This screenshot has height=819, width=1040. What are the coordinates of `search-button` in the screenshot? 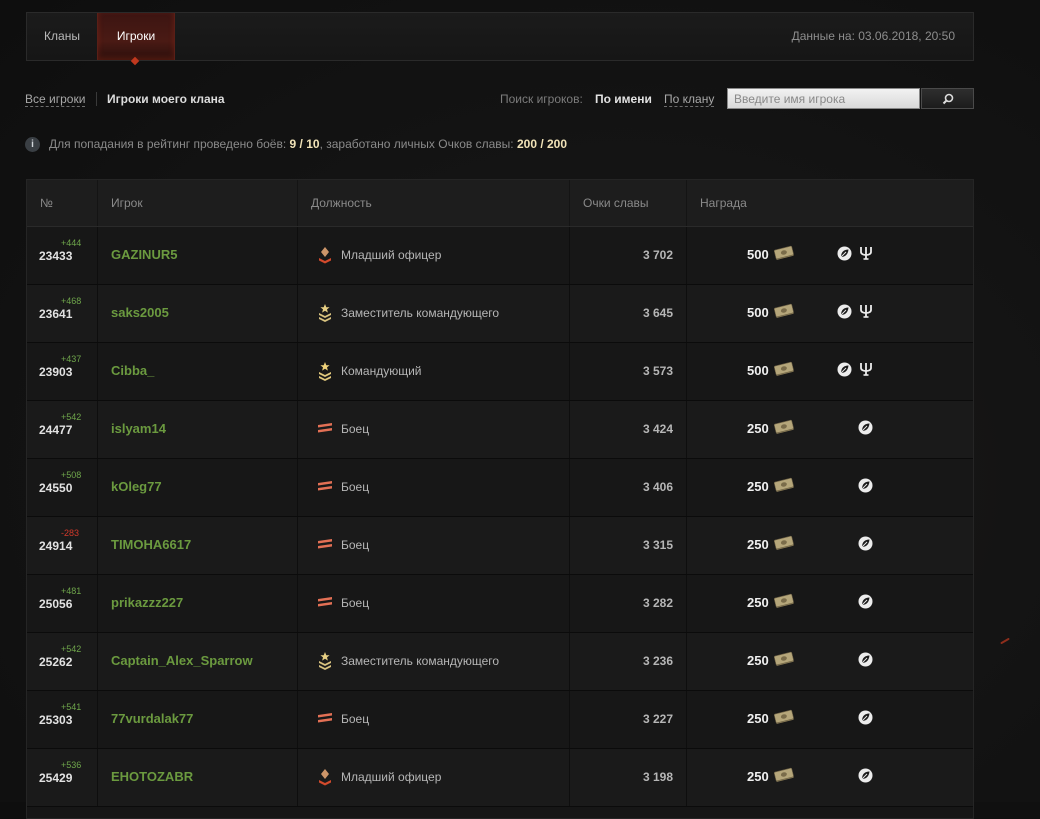 It's located at (947, 98).